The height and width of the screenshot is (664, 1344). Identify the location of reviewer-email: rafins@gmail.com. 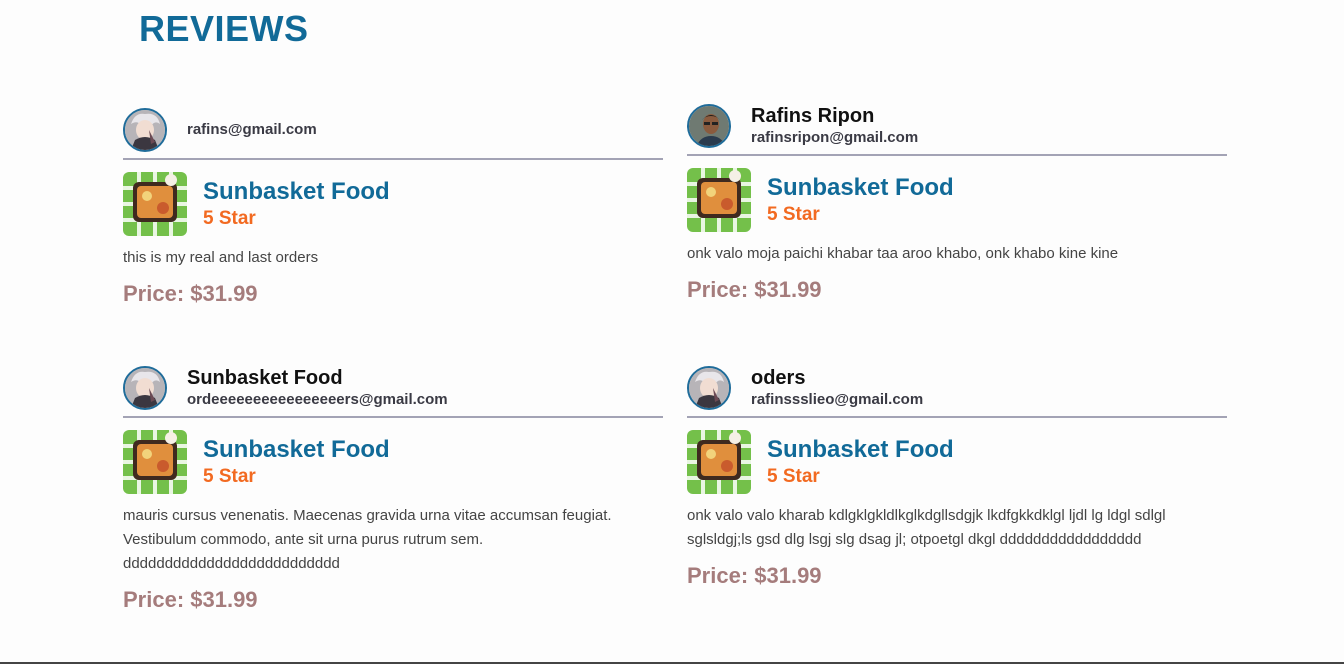
(252, 129).